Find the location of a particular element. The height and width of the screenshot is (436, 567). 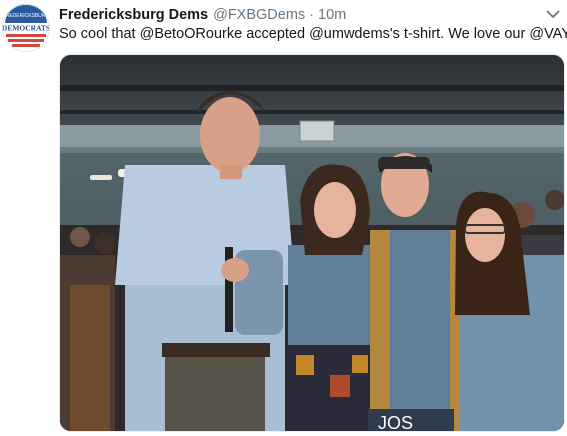

profile-avatar: FREDERICKSBURG DEMOCRATS is located at coordinates (26, 28).